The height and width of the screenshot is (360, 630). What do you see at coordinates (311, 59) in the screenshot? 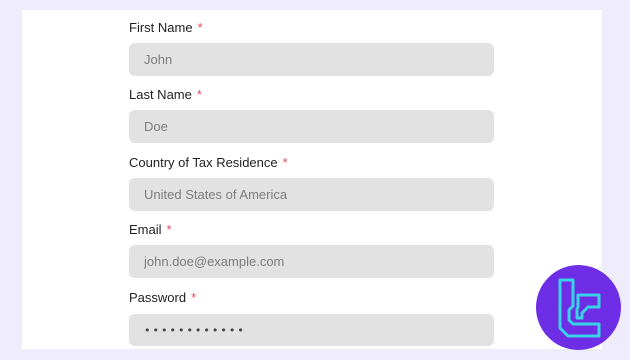
I see `first-name-input` at bounding box center [311, 59].